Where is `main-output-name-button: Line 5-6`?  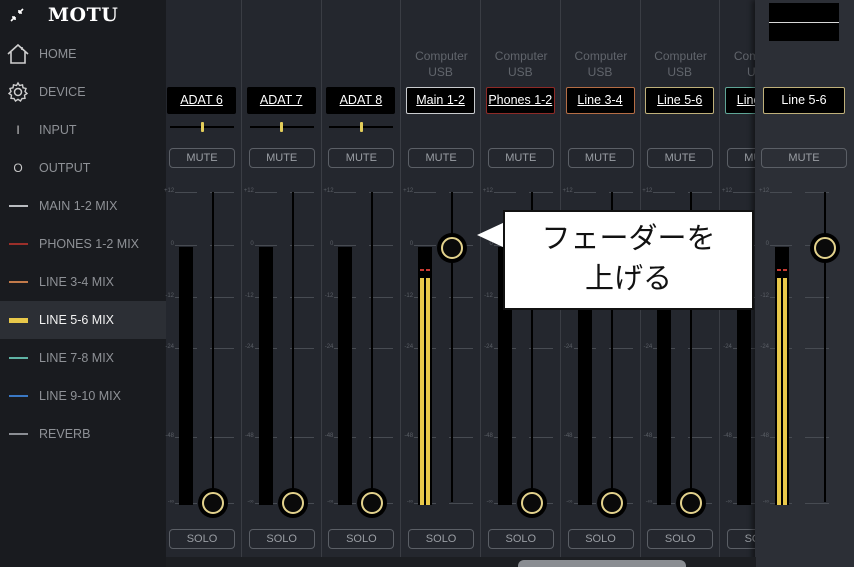 main-output-name-button: Line 5-6 is located at coordinates (804, 100).